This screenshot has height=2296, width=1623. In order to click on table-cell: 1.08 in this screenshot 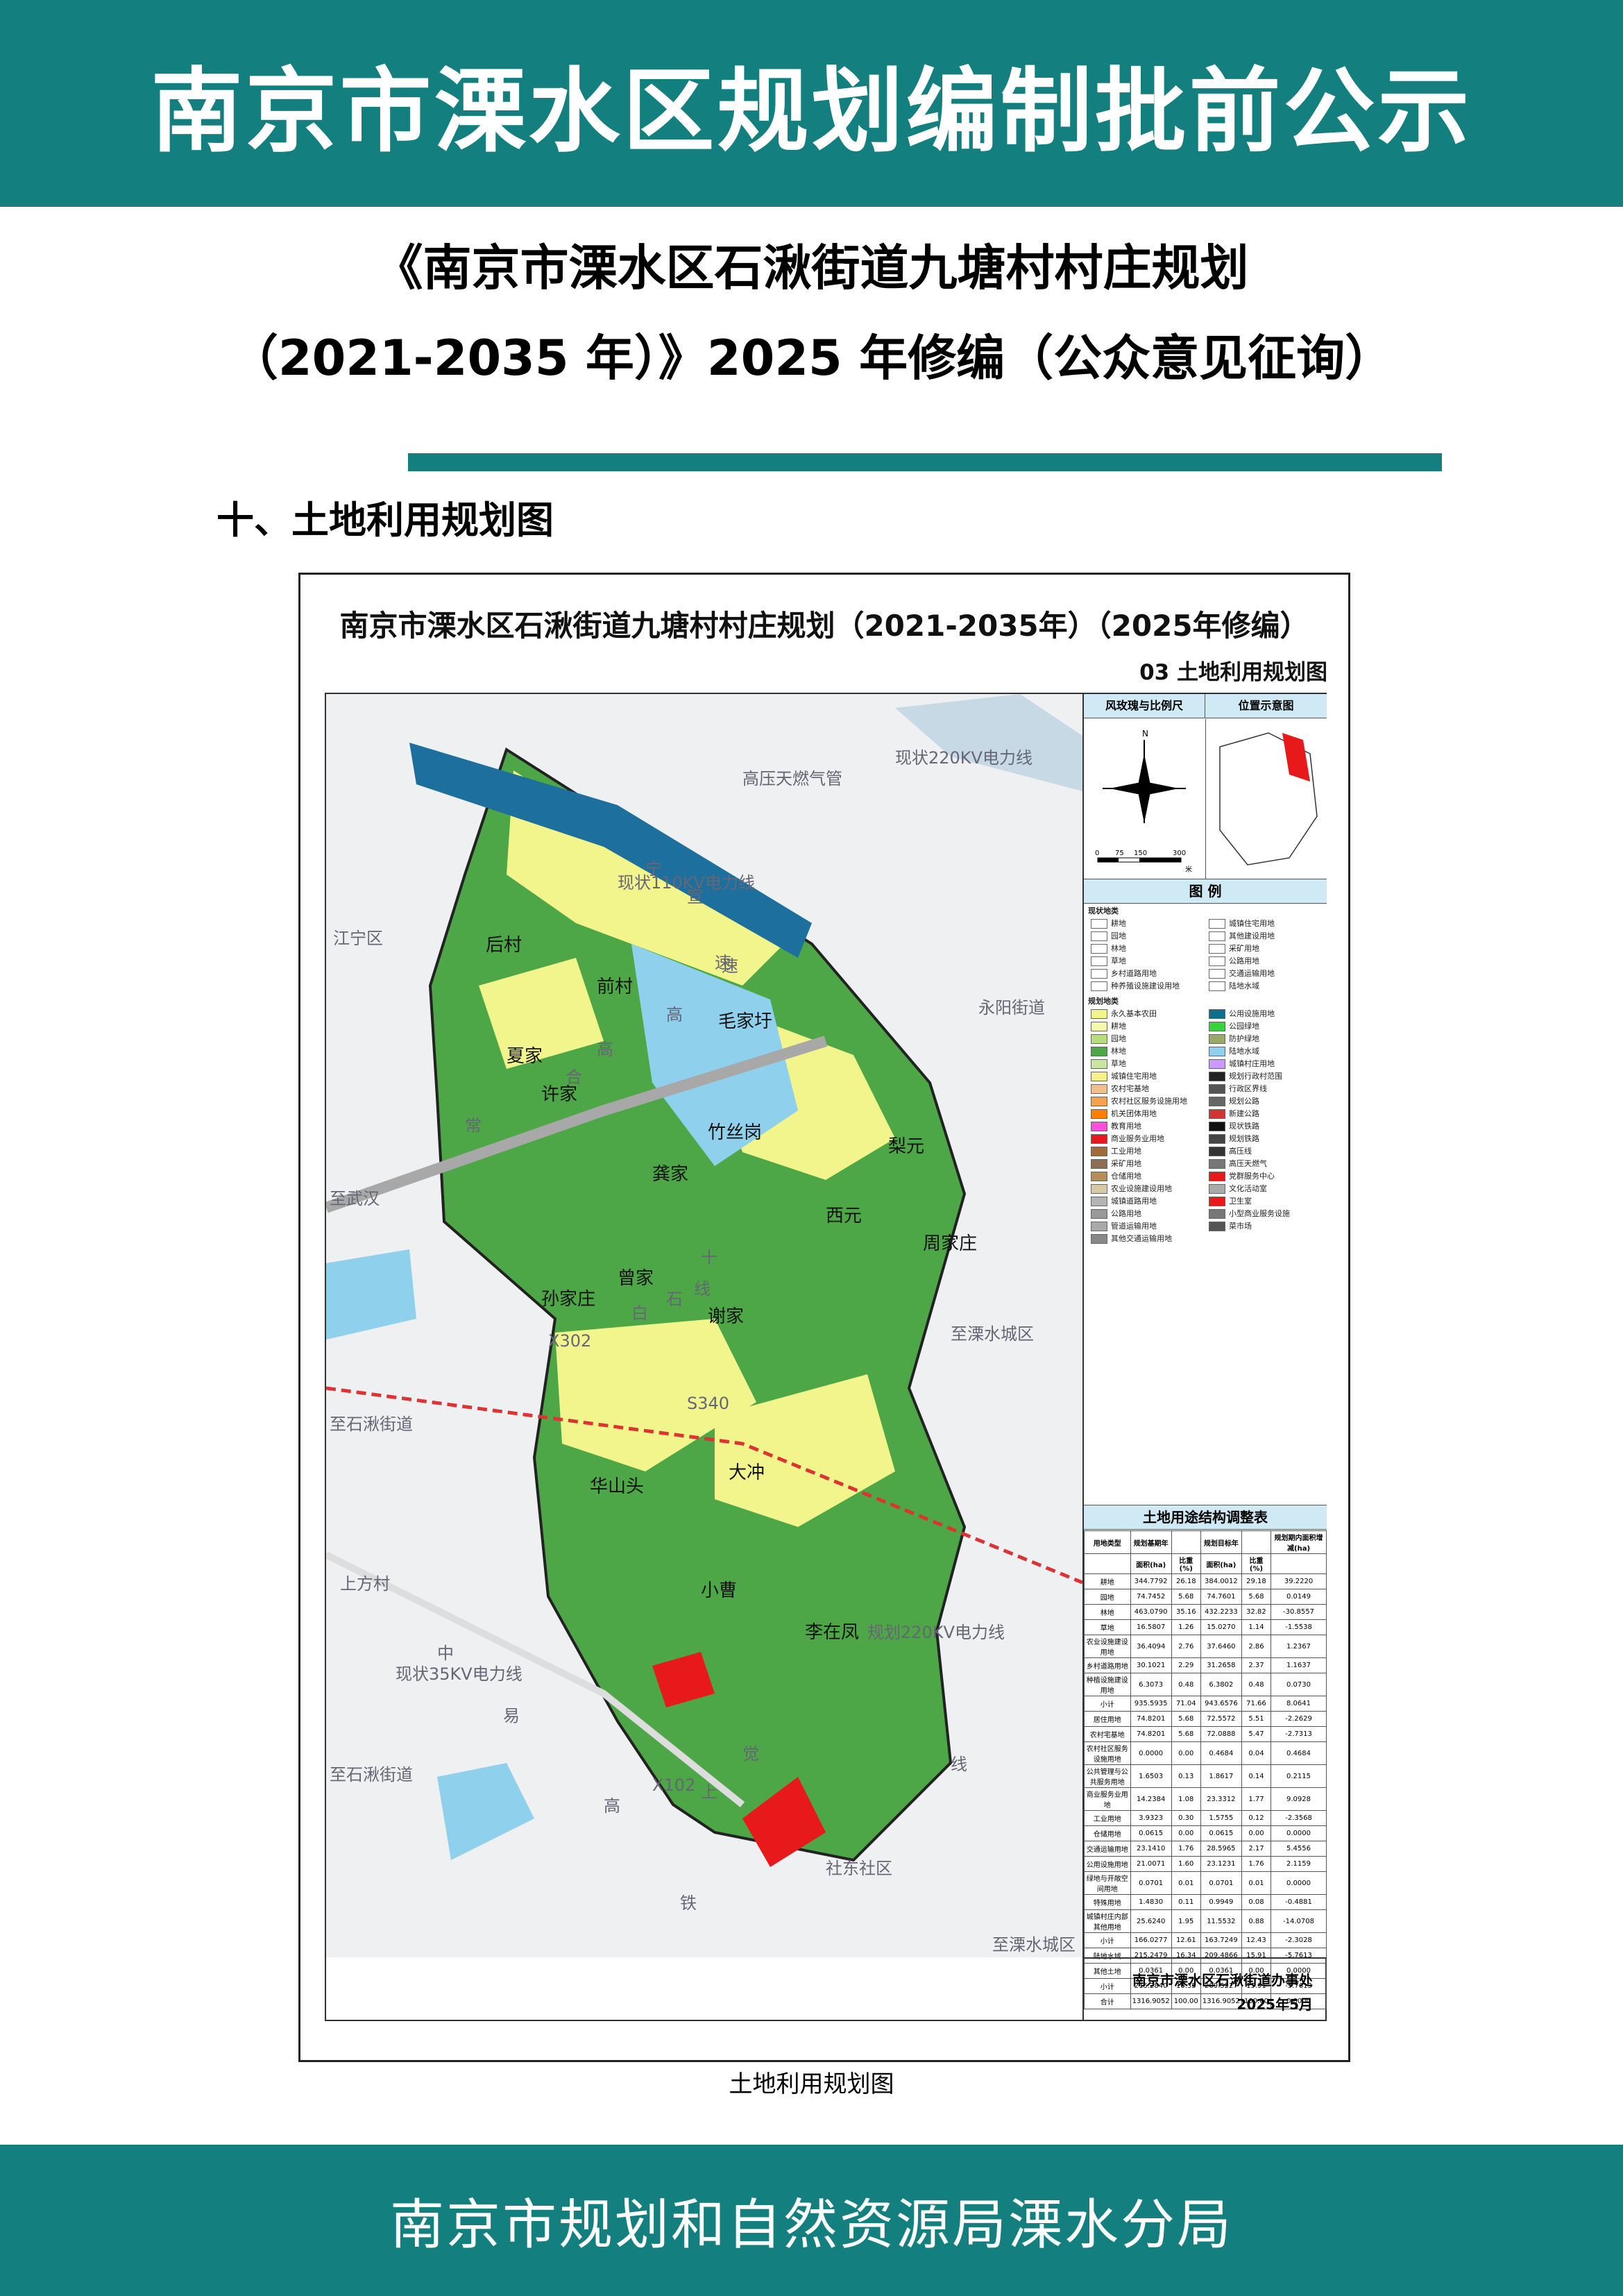, I will do `click(1186, 1799)`.